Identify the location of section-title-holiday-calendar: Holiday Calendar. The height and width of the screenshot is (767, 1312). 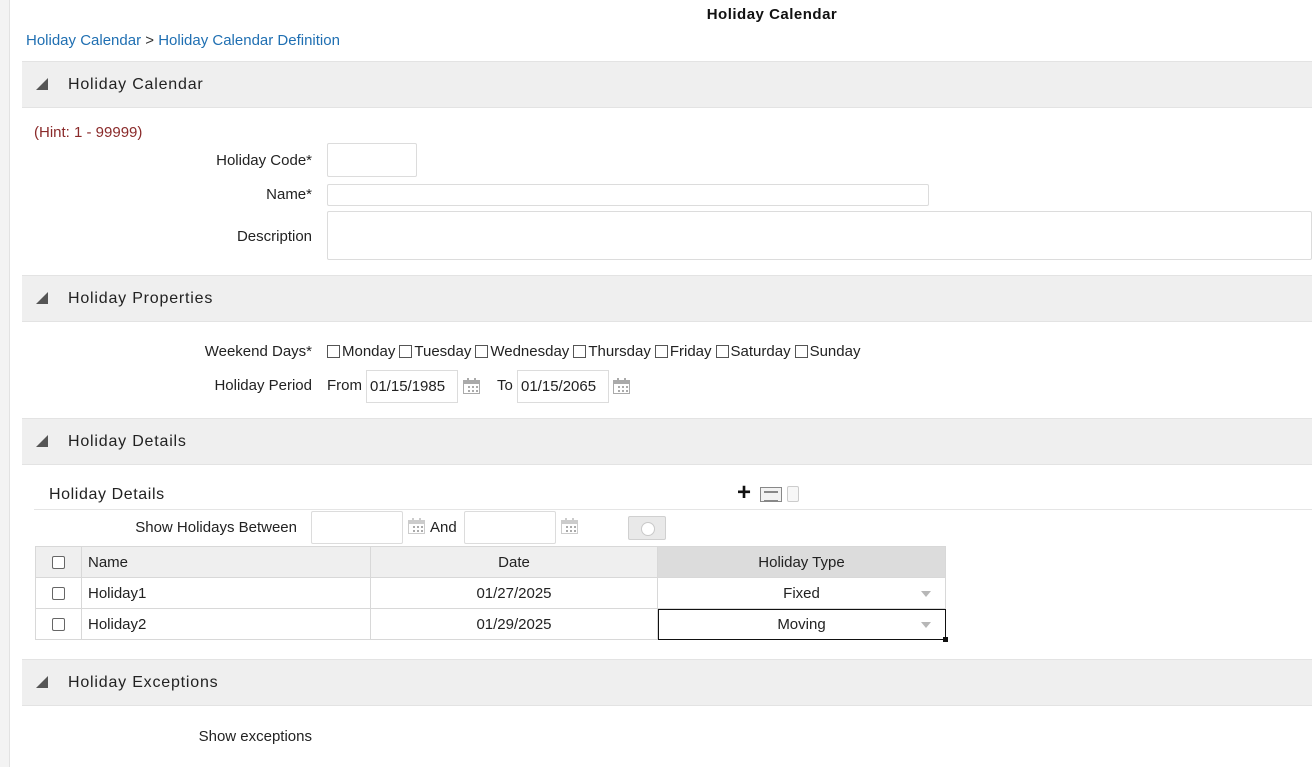
(136, 84).